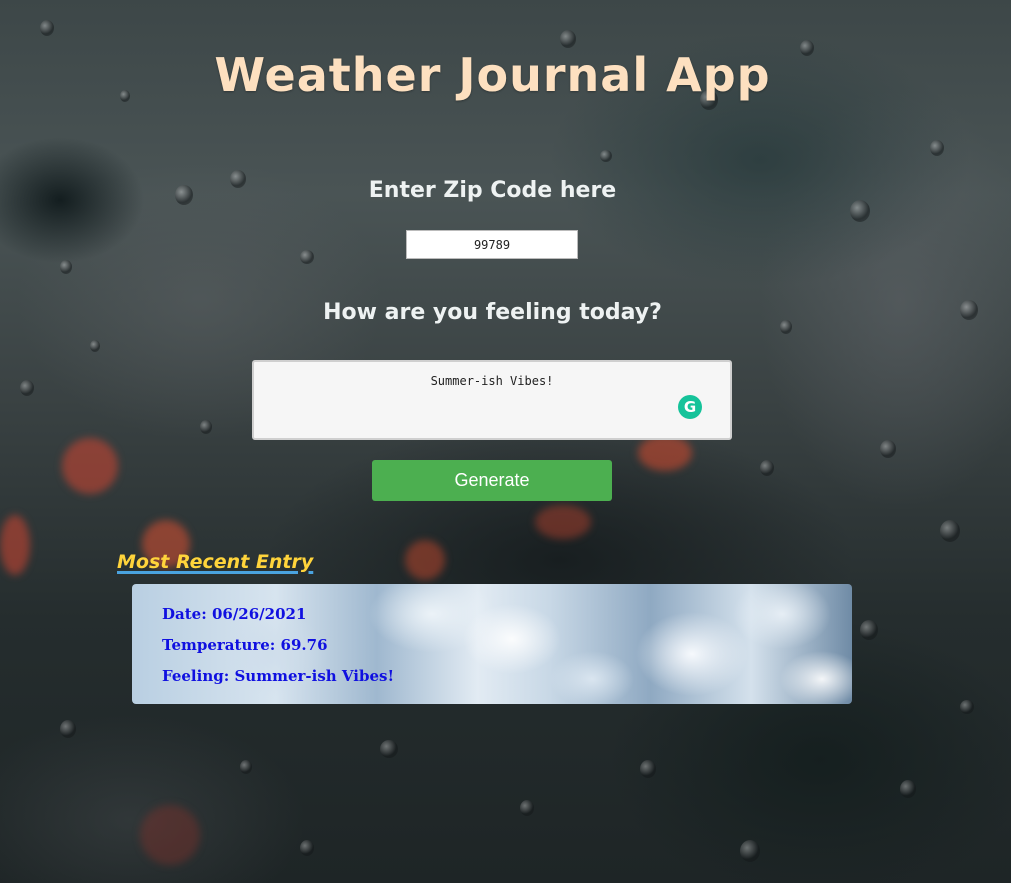  What do you see at coordinates (492, 244) in the screenshot?
I see `zip-input` at bounding box center [492, 244].